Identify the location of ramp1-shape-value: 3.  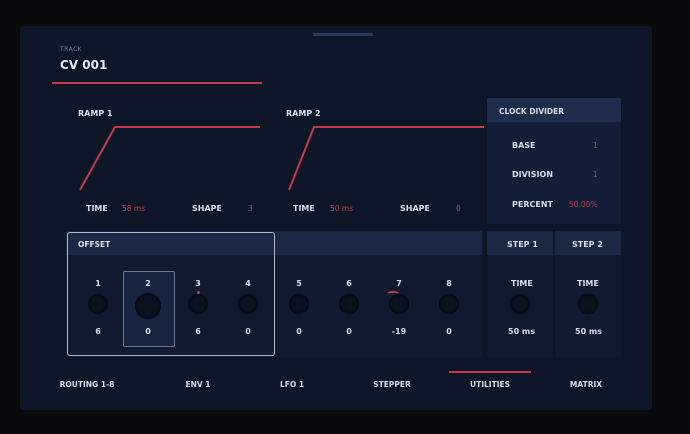
(250, 208).